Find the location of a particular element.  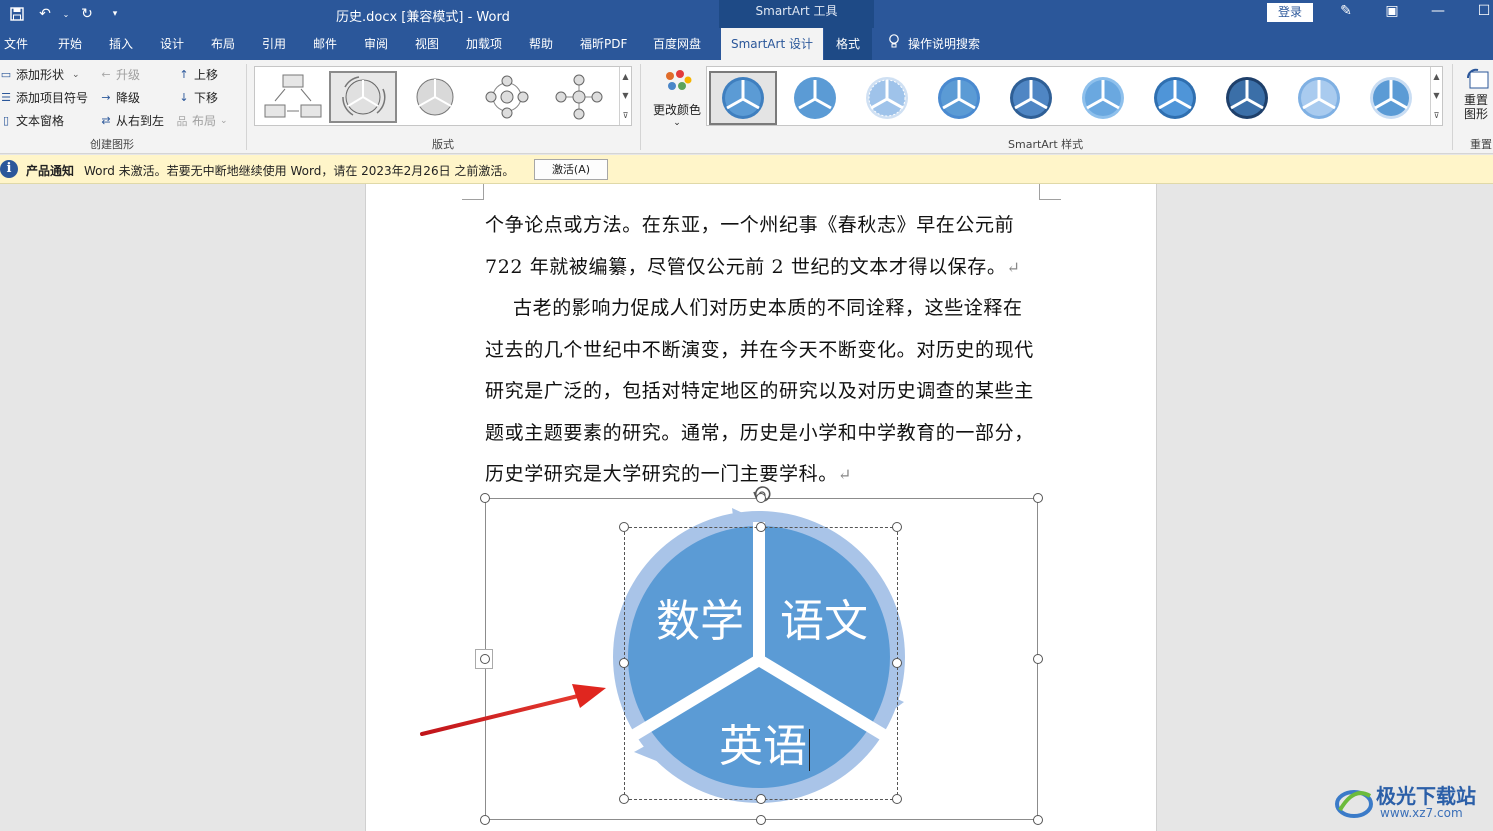

minimize-icon: — is located at coordinates (1438, 11).